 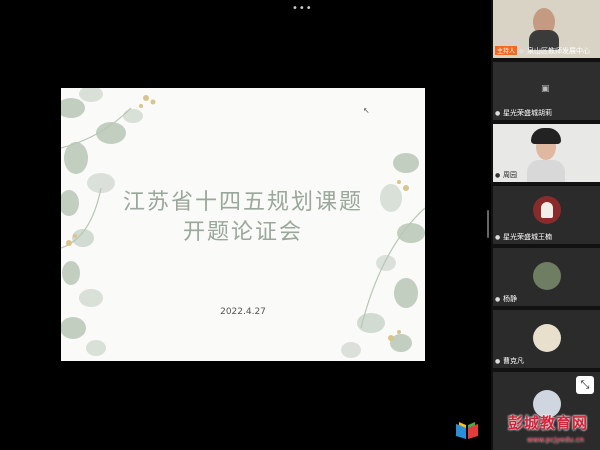 What do you see at coordinates (467, 430) in the screenshot?
I see `book-logo-icon` at bounding box center [467, 430].